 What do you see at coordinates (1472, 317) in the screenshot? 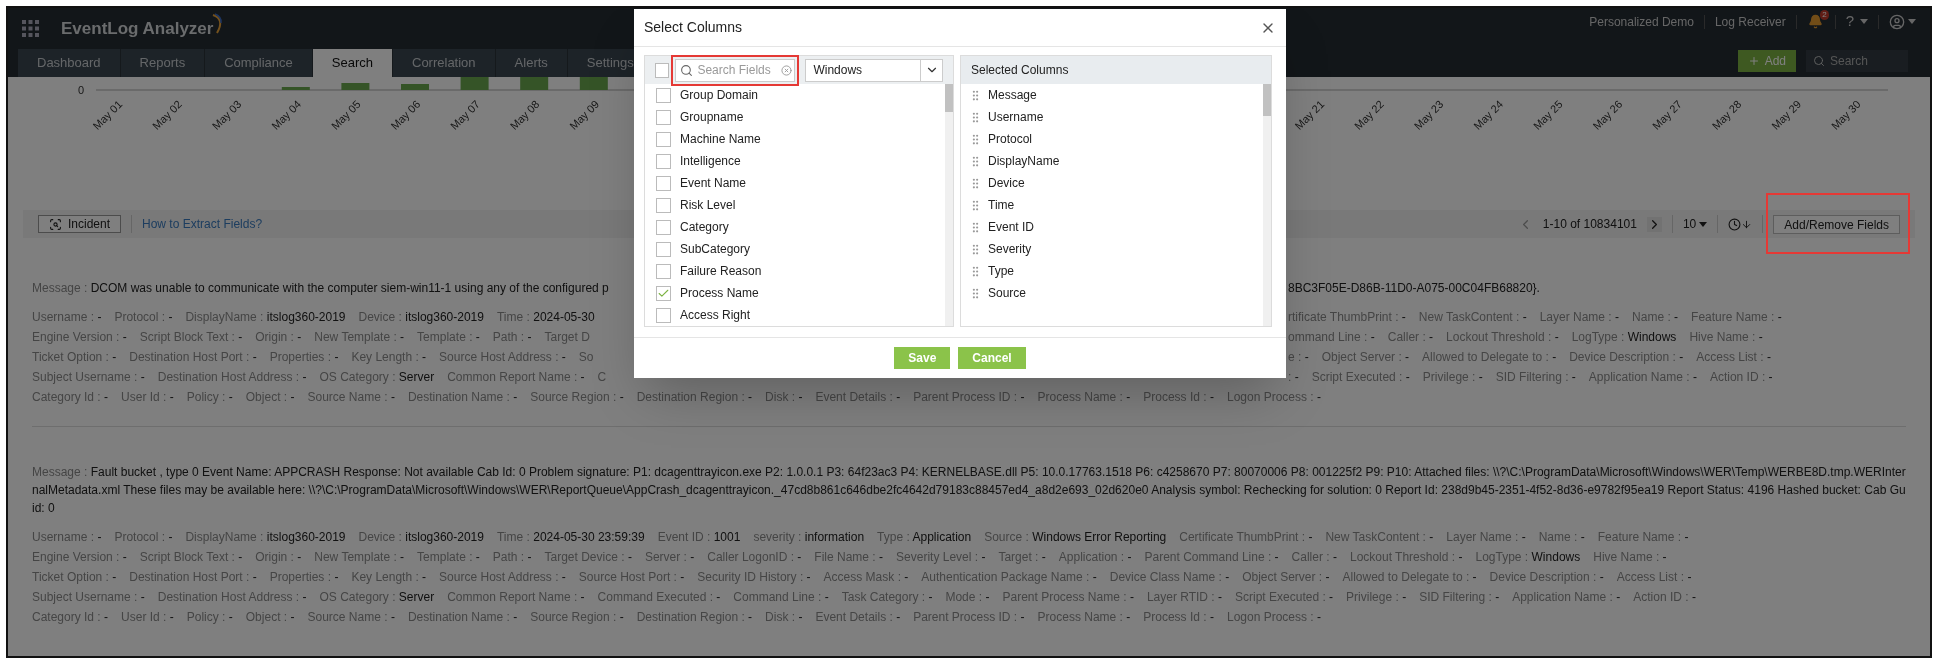
I see `field-entry: New TaskContent : -` at bounding box center [1472, 317].